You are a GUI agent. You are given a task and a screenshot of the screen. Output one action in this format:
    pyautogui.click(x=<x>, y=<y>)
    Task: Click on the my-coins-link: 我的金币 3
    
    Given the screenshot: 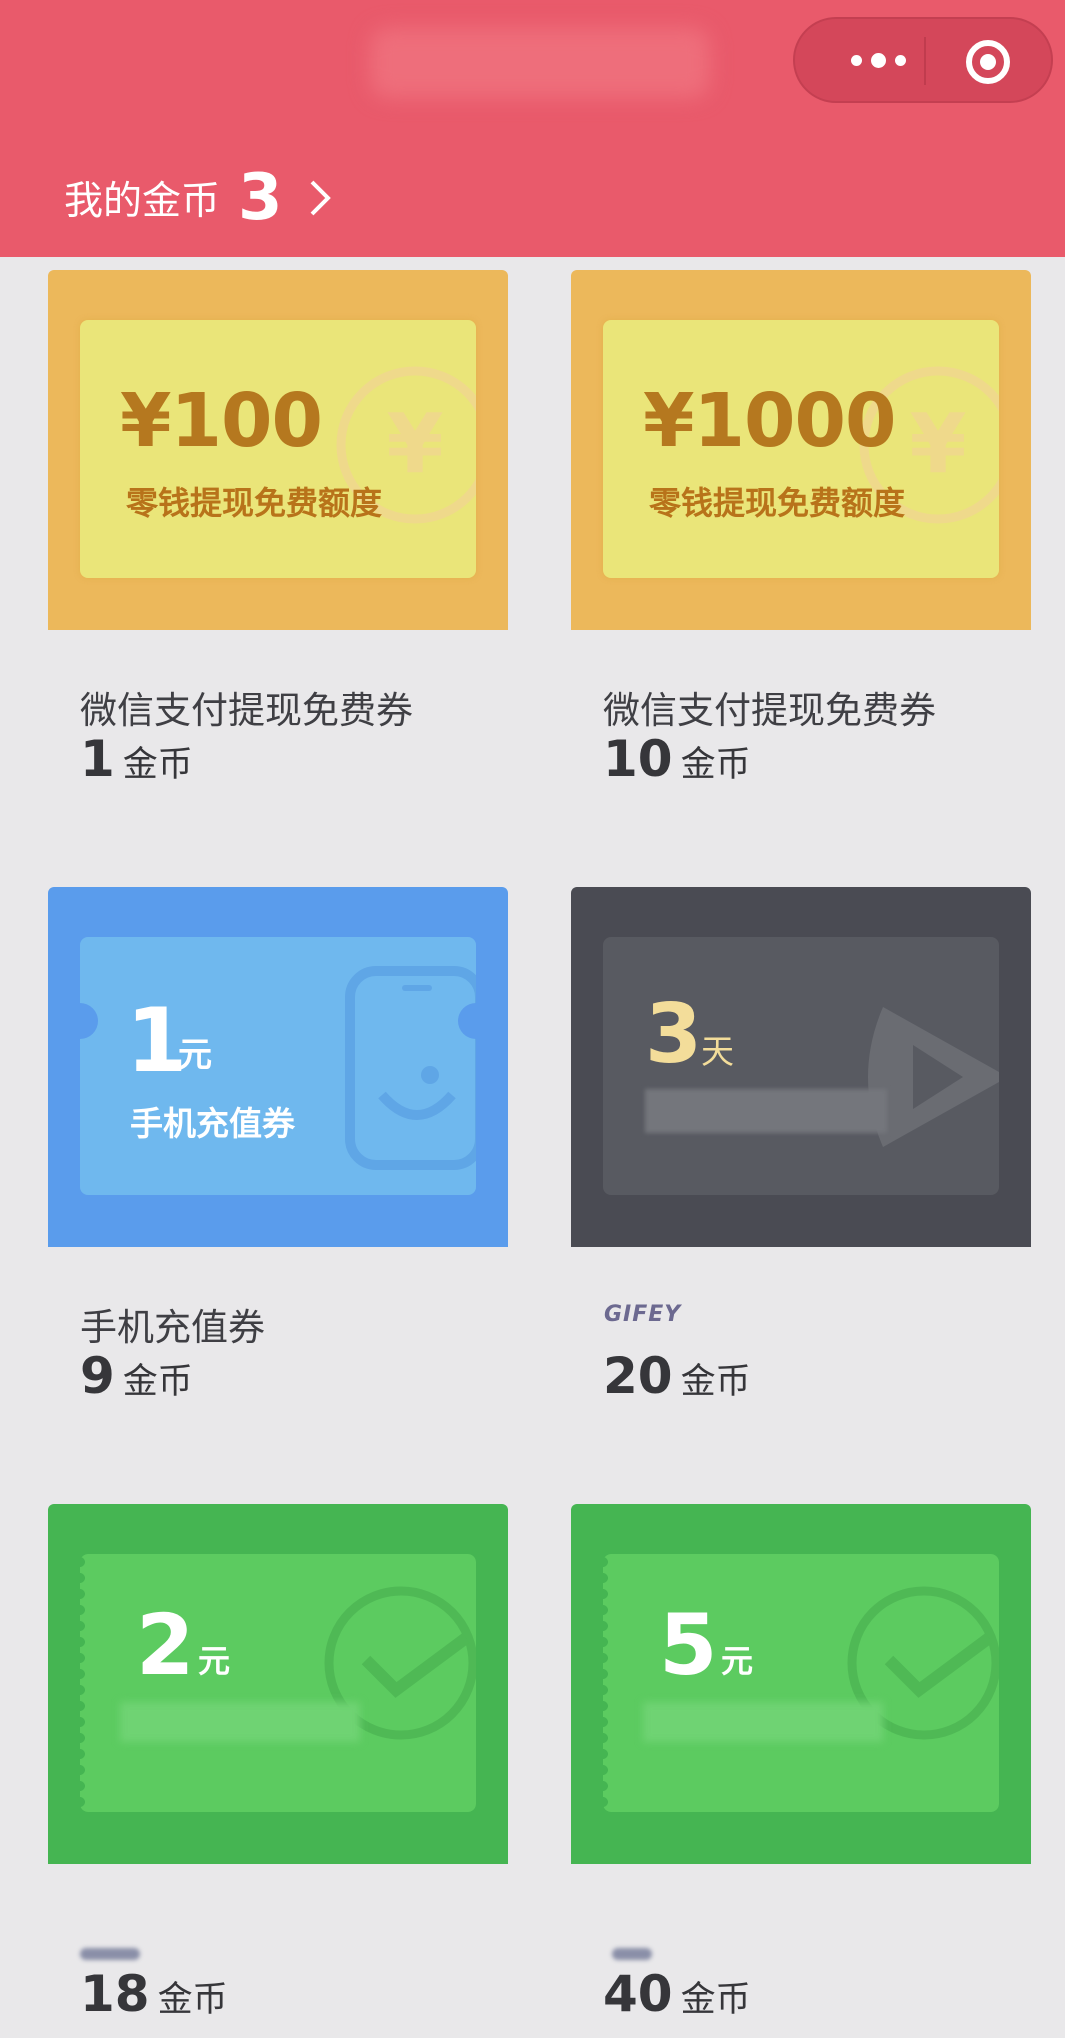 What is the action you would take?
    pyautogui.click(x=198, y=198)
    